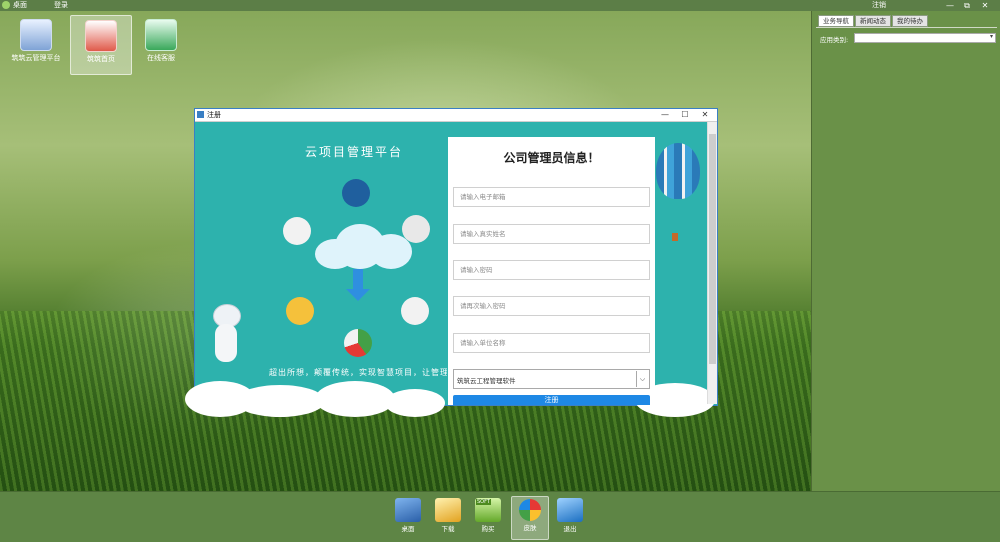 The image size is (1000, 542). I want to click on register-submit-button: 注册, so click(551, 400).